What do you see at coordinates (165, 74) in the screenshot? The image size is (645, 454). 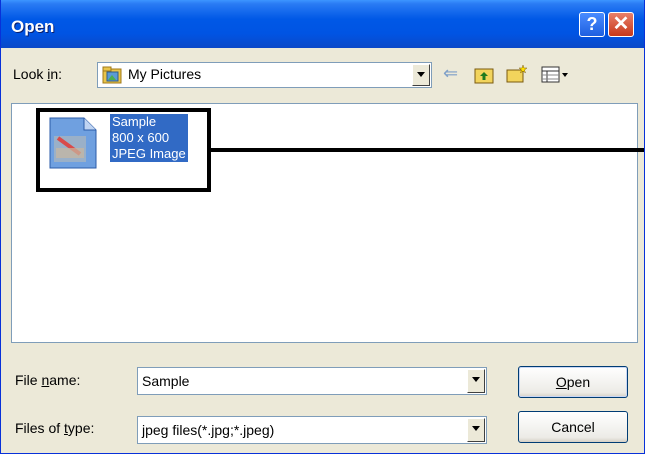 I see `look-in-value: My Pictures` at bounding box center [165, 74].